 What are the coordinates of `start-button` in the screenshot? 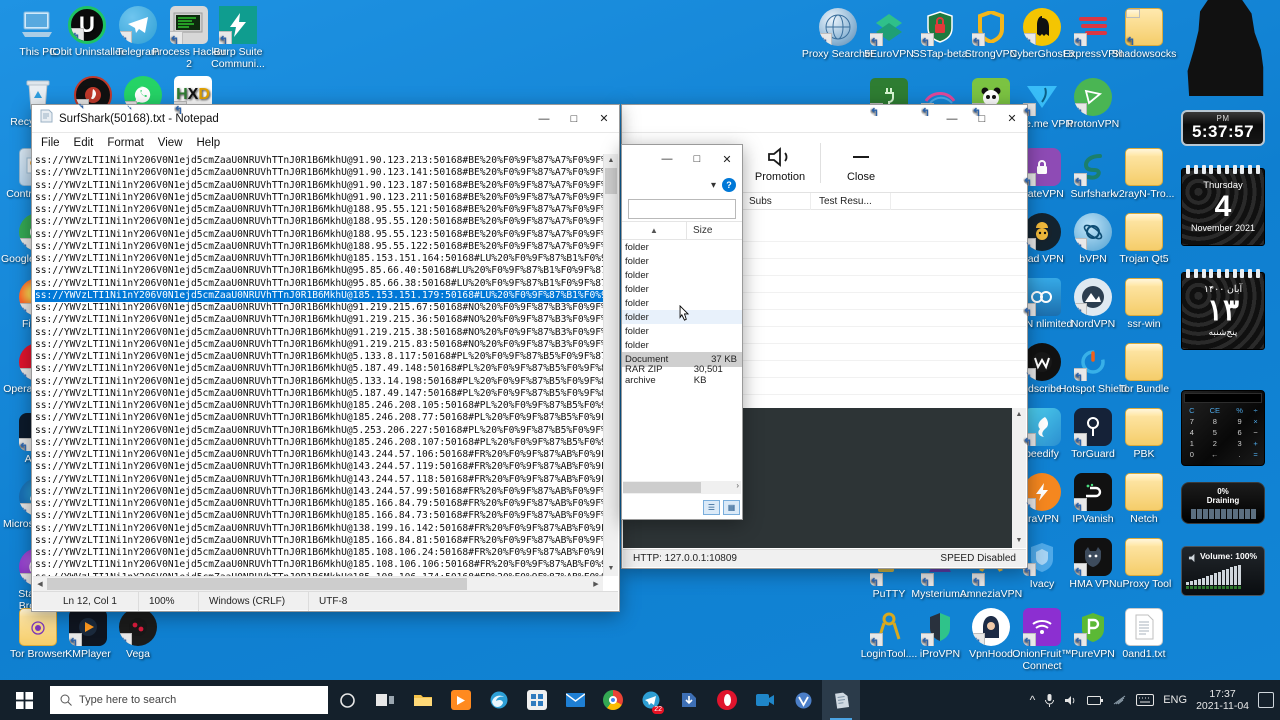 It's located at (24, 700).